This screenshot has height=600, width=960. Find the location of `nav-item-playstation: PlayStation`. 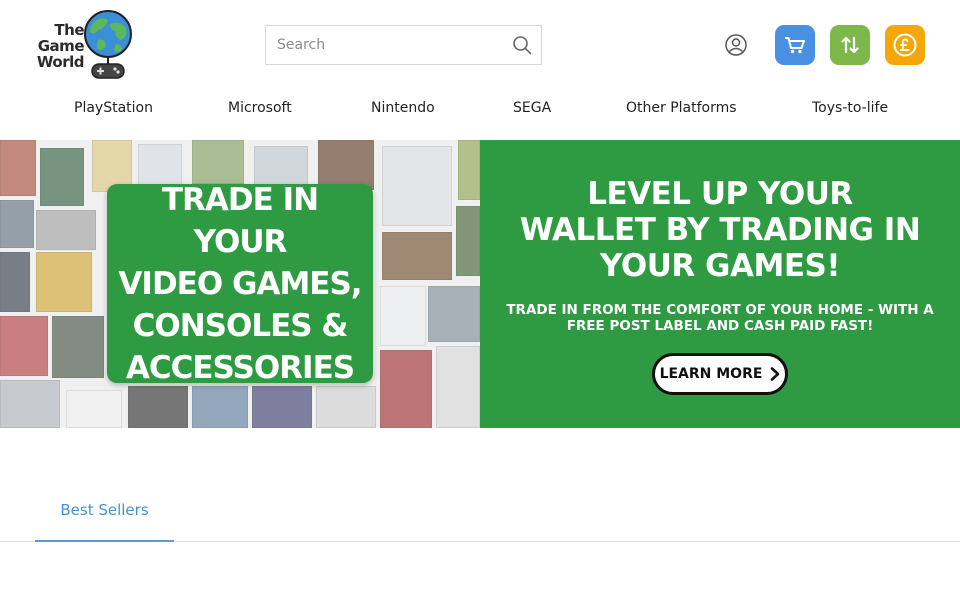

nav-item-playstation: PlayStation is located at coordinates (113, 108).